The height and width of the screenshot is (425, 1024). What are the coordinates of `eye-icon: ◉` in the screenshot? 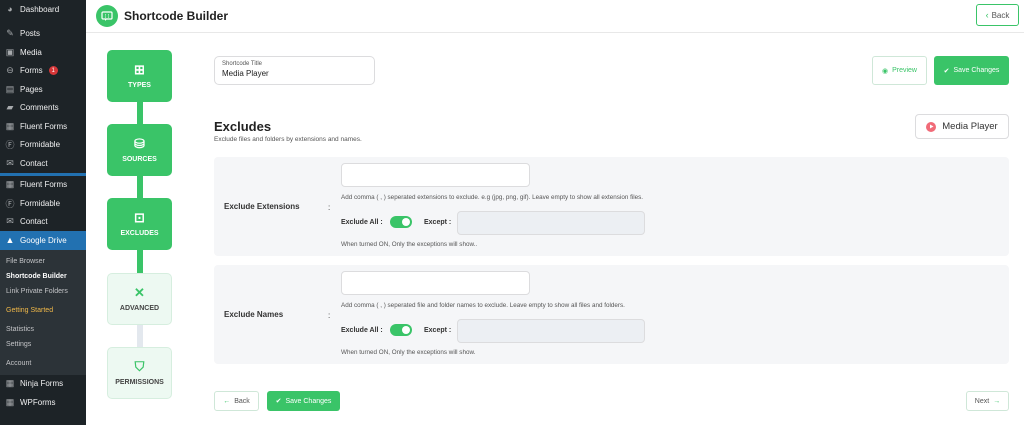 It's located at (885, 71).